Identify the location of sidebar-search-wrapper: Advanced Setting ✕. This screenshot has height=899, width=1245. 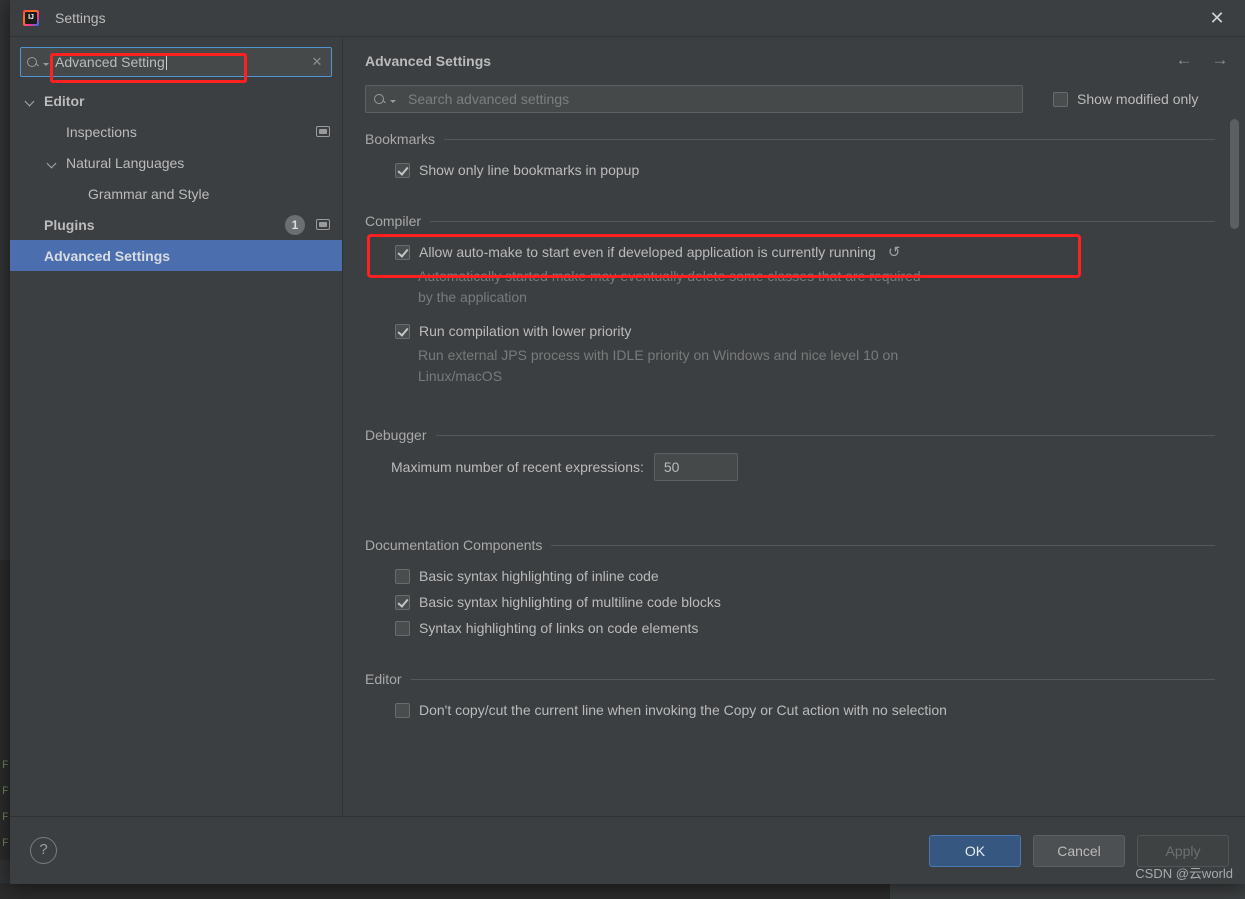
(176, 65).